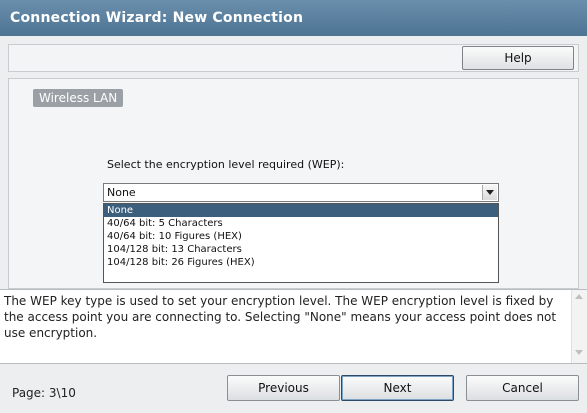 This screenshot has height=413, width=587. I want to click on encryption-option-104-128-chars: 104/128 bit: 13 Characters, so click(301, 249).